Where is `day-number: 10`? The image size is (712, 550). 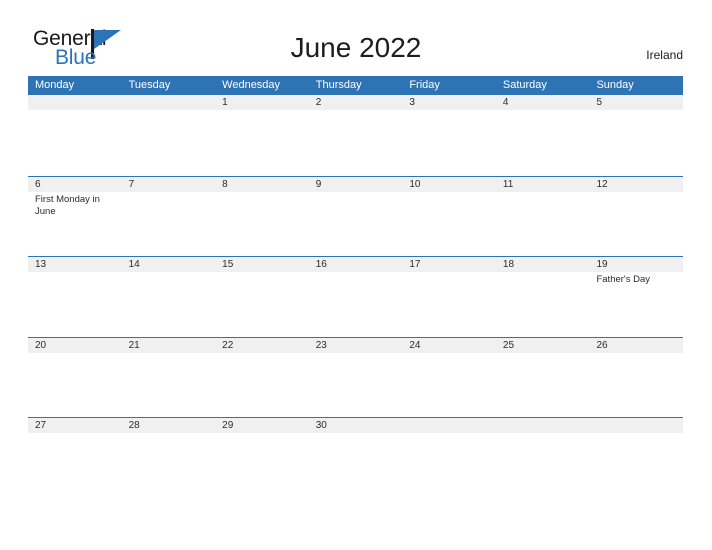
day-number: 10 is located at coordinates (415, 184).